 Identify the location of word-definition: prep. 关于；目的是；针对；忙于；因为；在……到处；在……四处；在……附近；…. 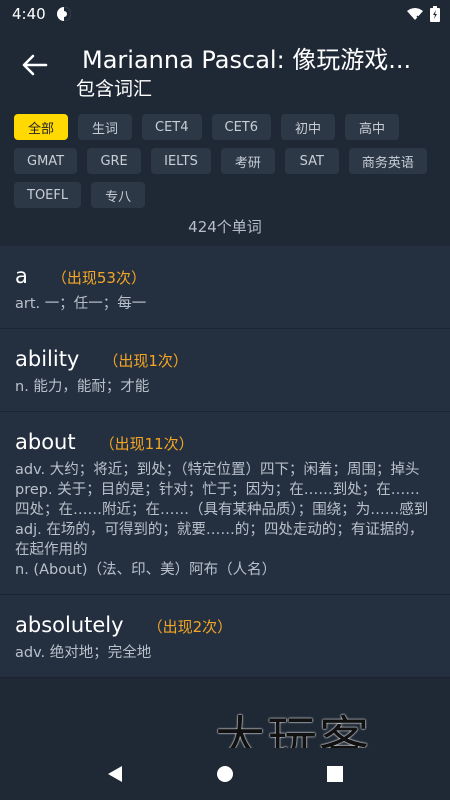
(222, 500).